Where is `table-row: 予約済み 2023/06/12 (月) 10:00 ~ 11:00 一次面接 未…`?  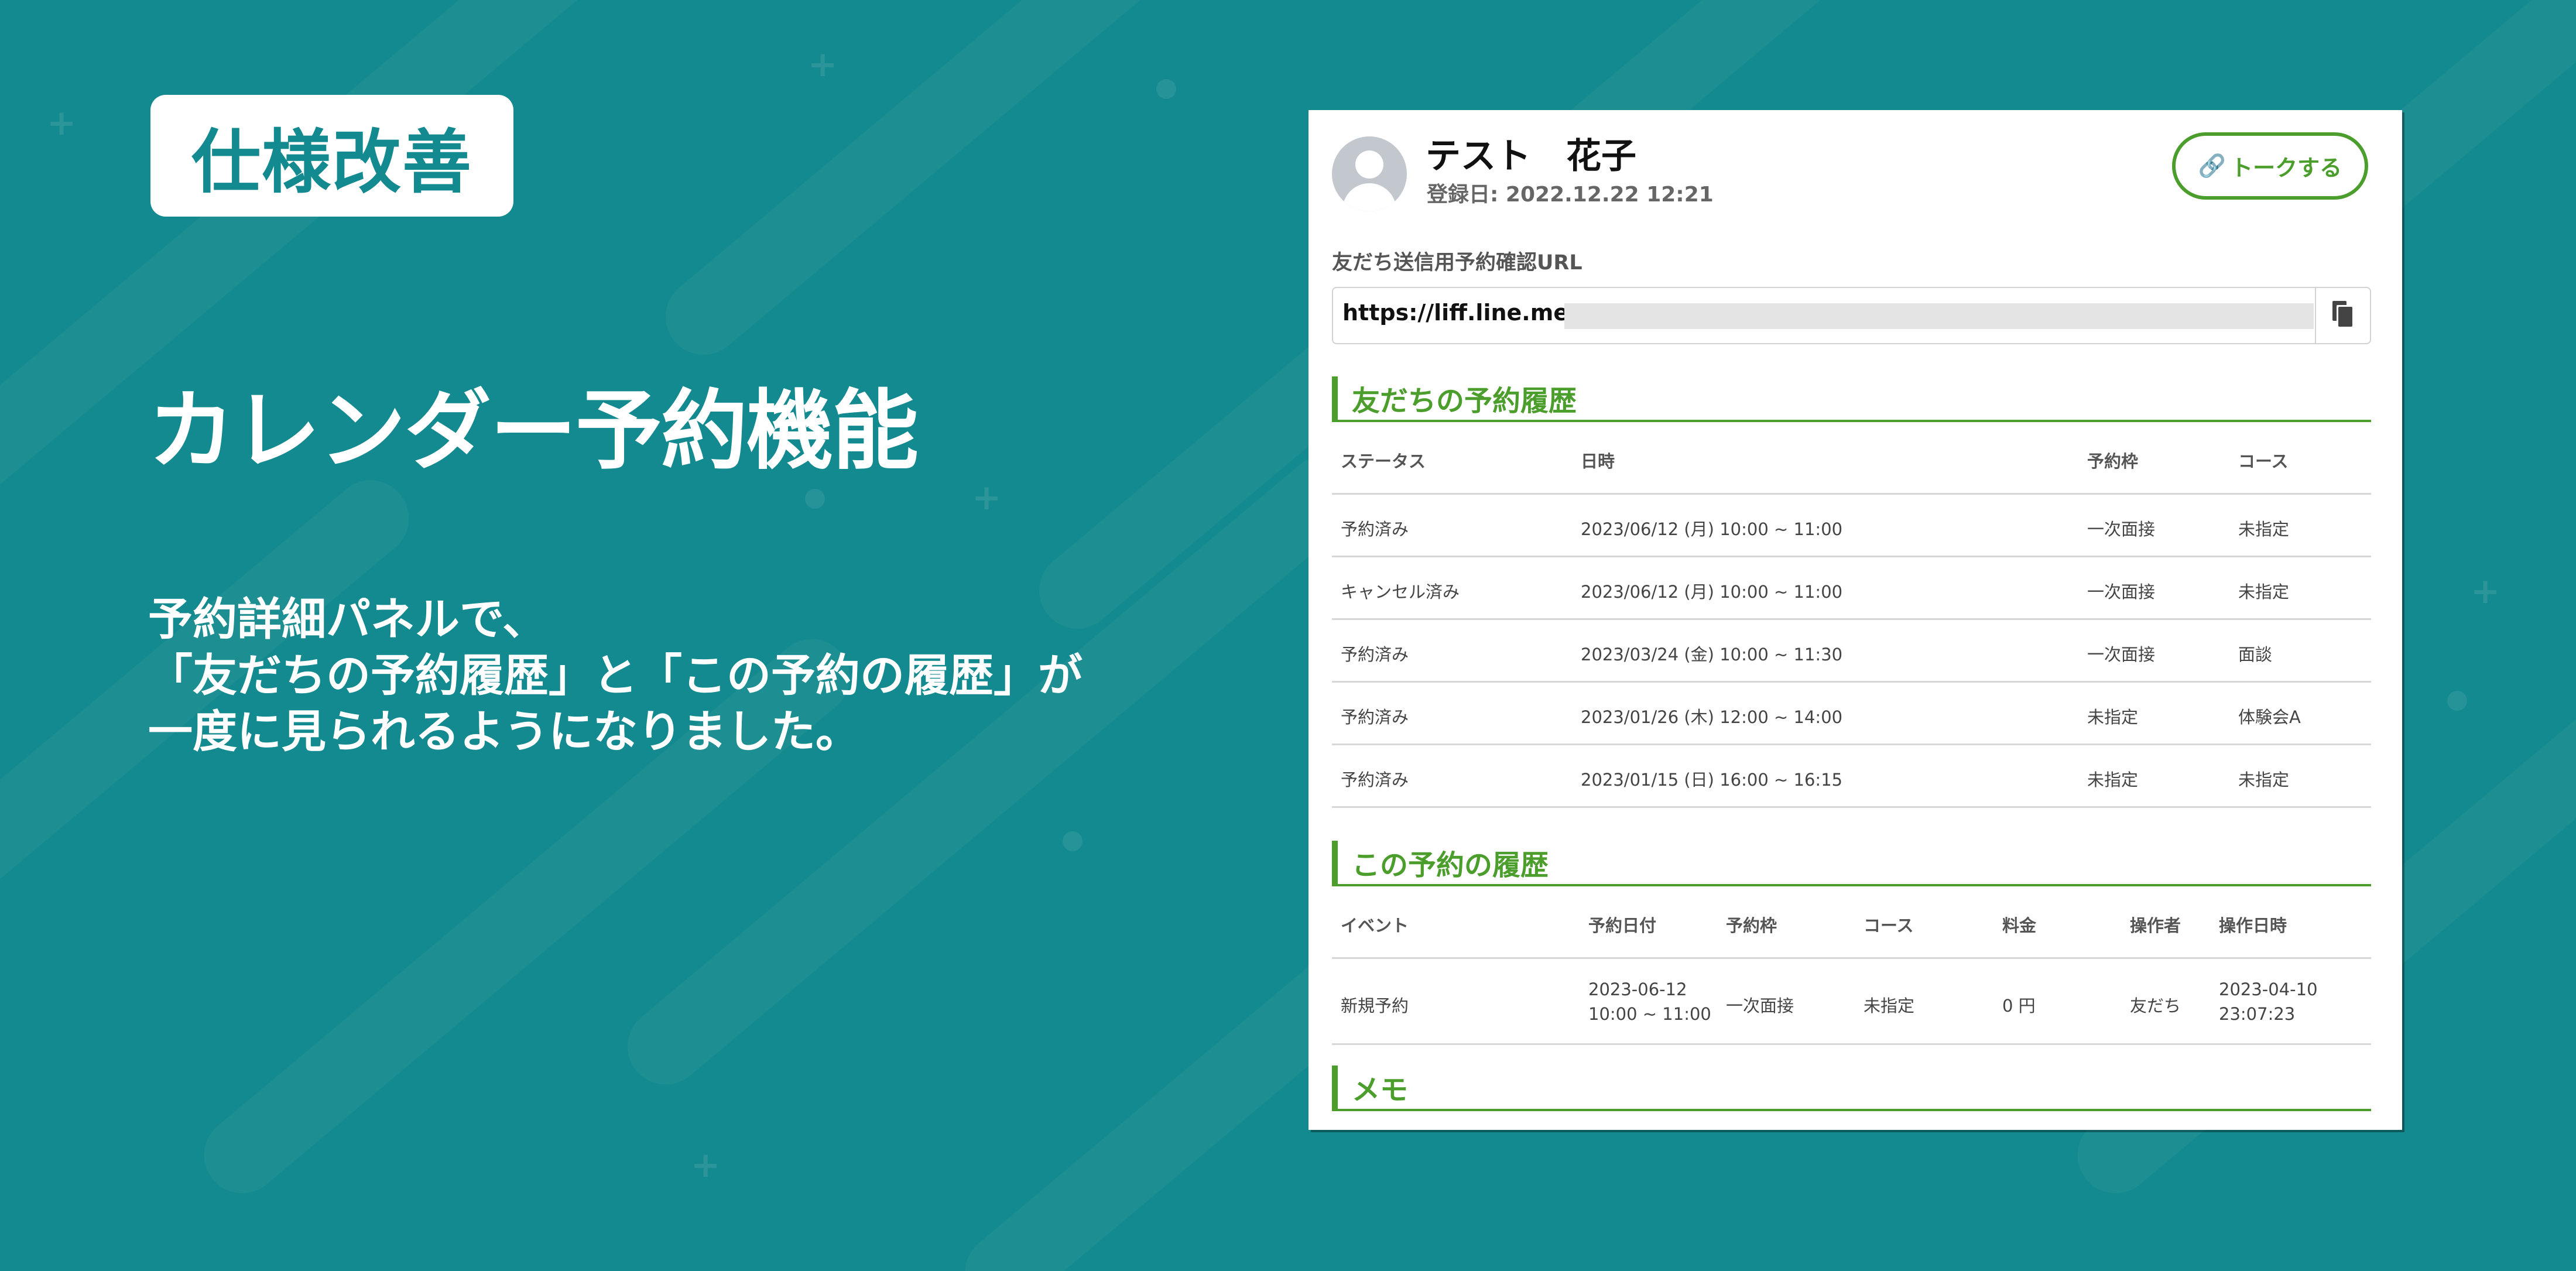 table-row: 予約済み 2023/06/12 (月) 10:00 ~ 11:00 一次面接 未… is located at coordinates (1851, 526).